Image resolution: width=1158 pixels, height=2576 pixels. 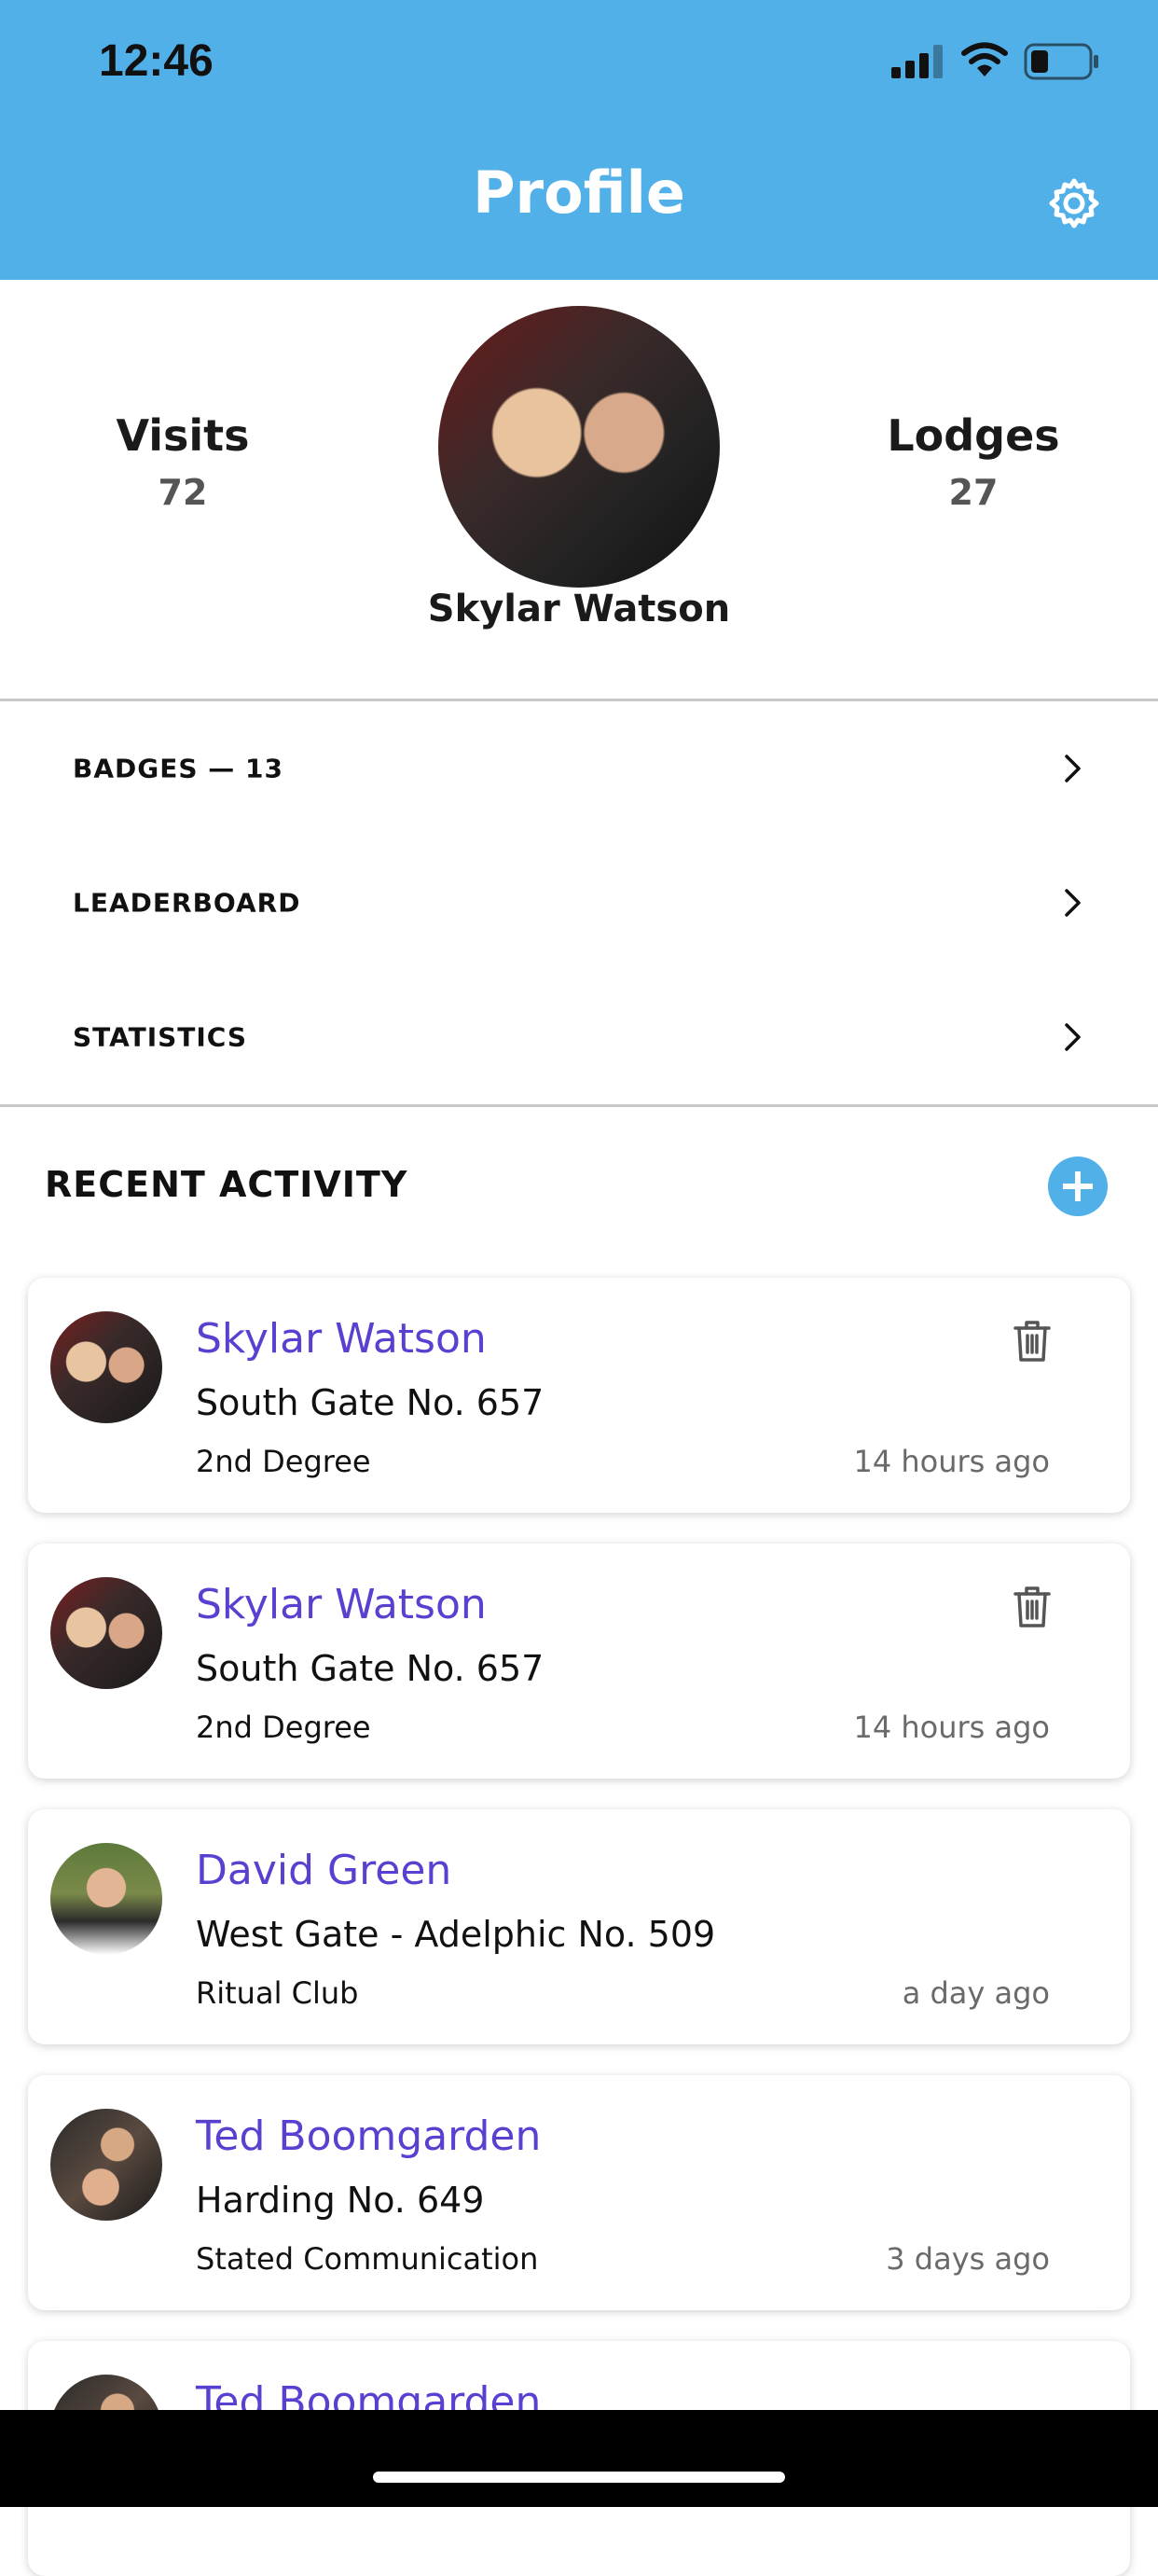 I want to click on activity-user-name: David Green, so click(x=324, y=1870).